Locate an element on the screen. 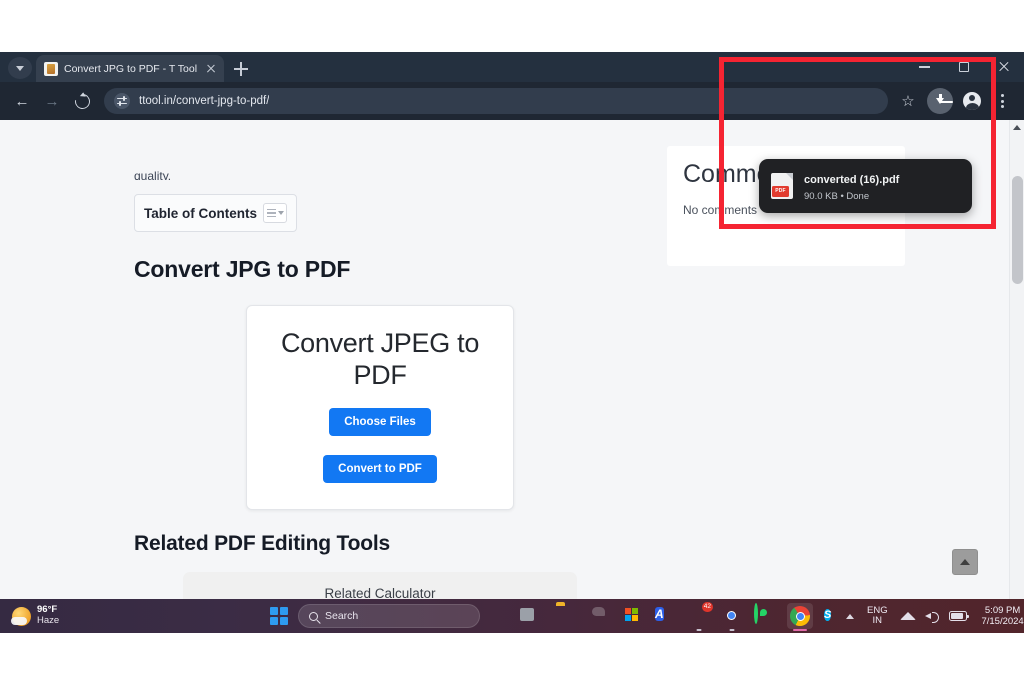  profile-button is located at coordinates (972, 101).